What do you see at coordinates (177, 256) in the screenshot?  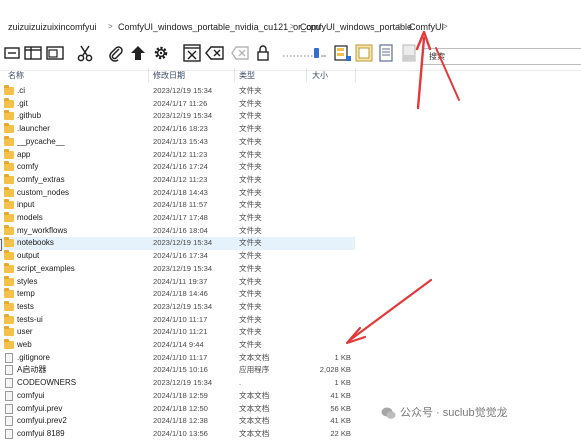 I see `folder-row: output 2024/1/16 17:34 文件夹` at bounding box center [177, 256].